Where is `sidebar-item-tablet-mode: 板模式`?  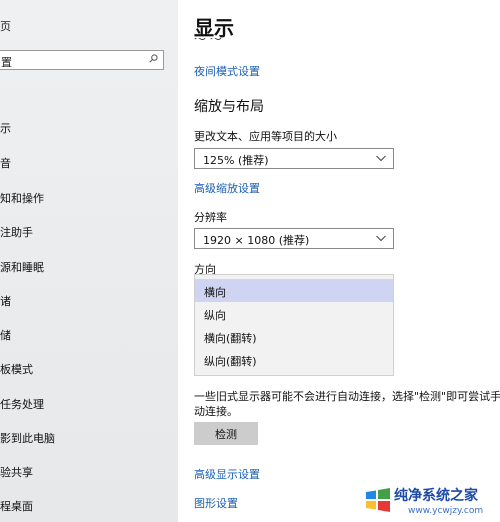 sidebar-item-tablet-mode: 板模式 is located at coordinates (16, 369).